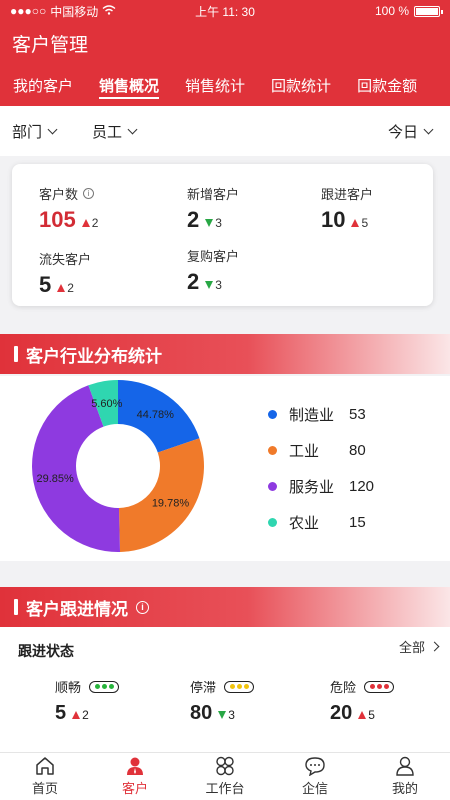 Image resolution: width=450 pixels, height=800 pixels. Describe the element at coordinates (304, 451) in the screenshot. I see `legend-category: 工业` at that location.